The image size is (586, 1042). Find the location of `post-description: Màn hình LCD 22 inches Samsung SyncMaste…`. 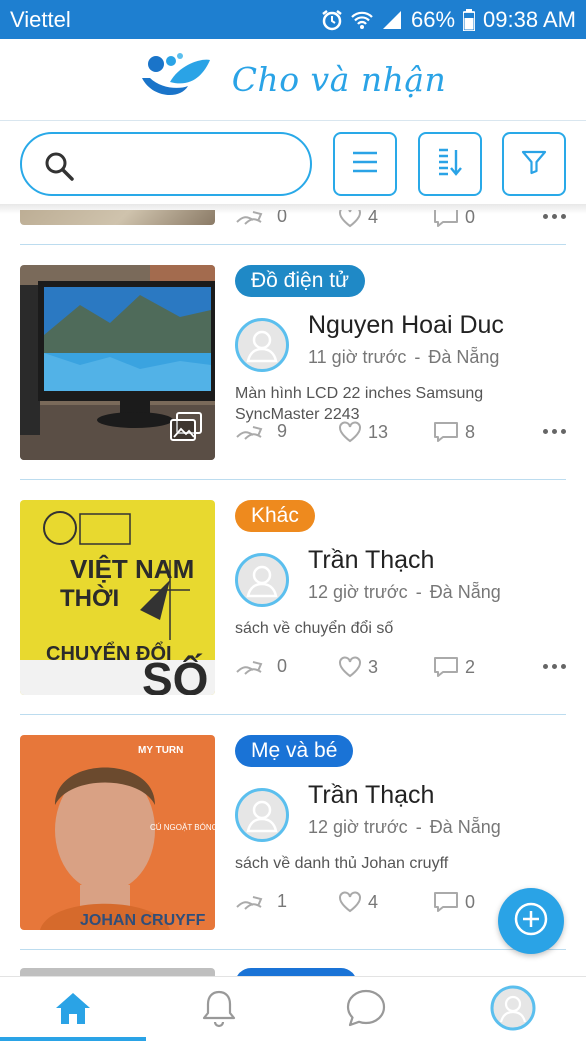

post-description: Màn hình LCD 22 inches Samsung SyncMaste… is located at coordinates (359, 404).